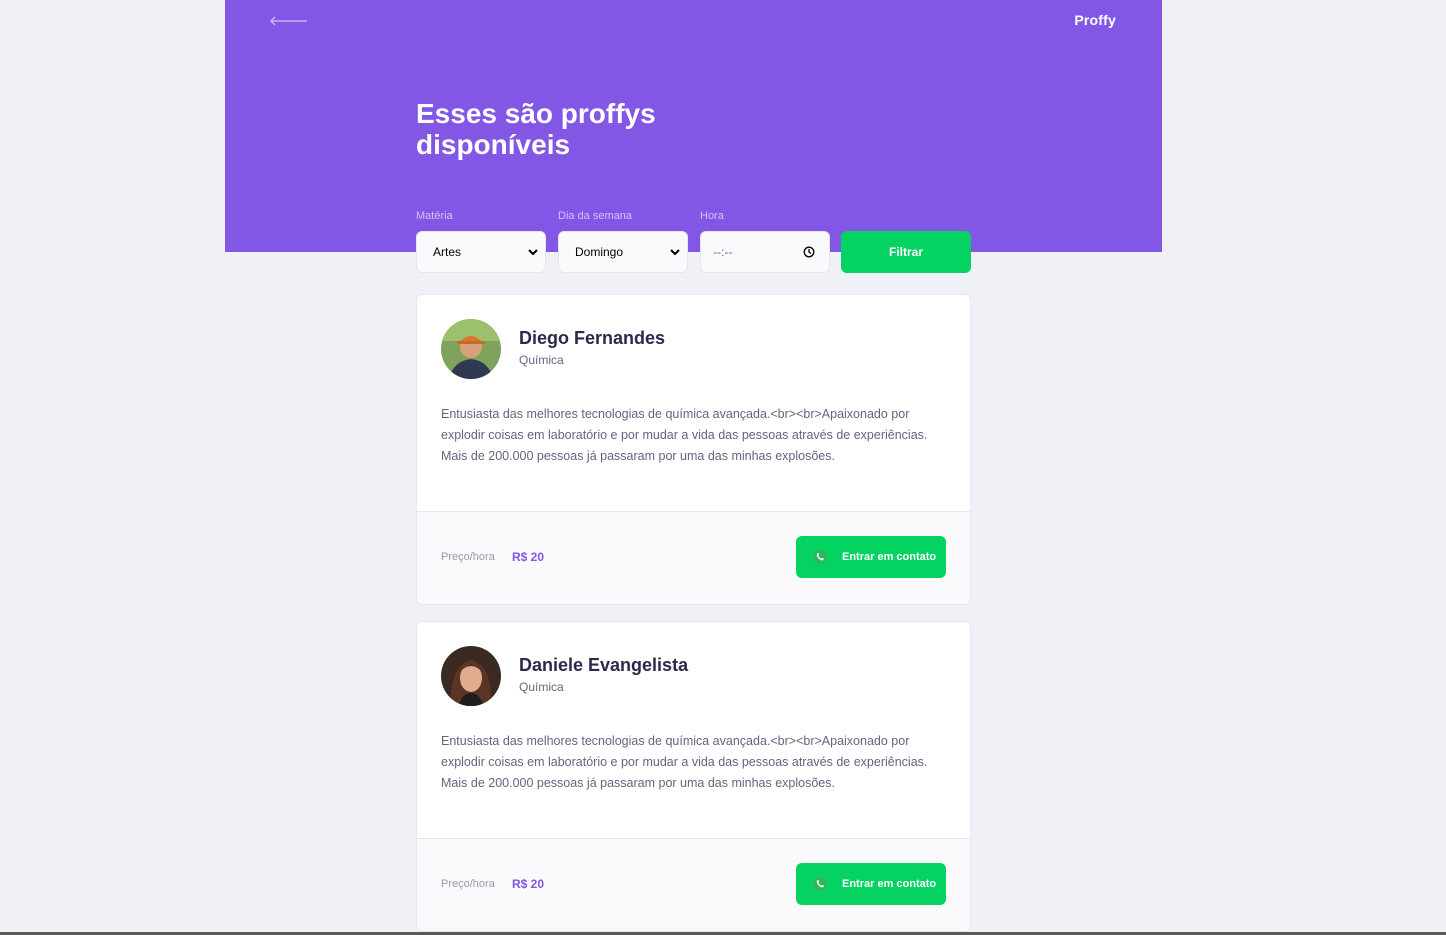  I want to click on weekday-field: Dia da semana Domingo, so click(623, 240).